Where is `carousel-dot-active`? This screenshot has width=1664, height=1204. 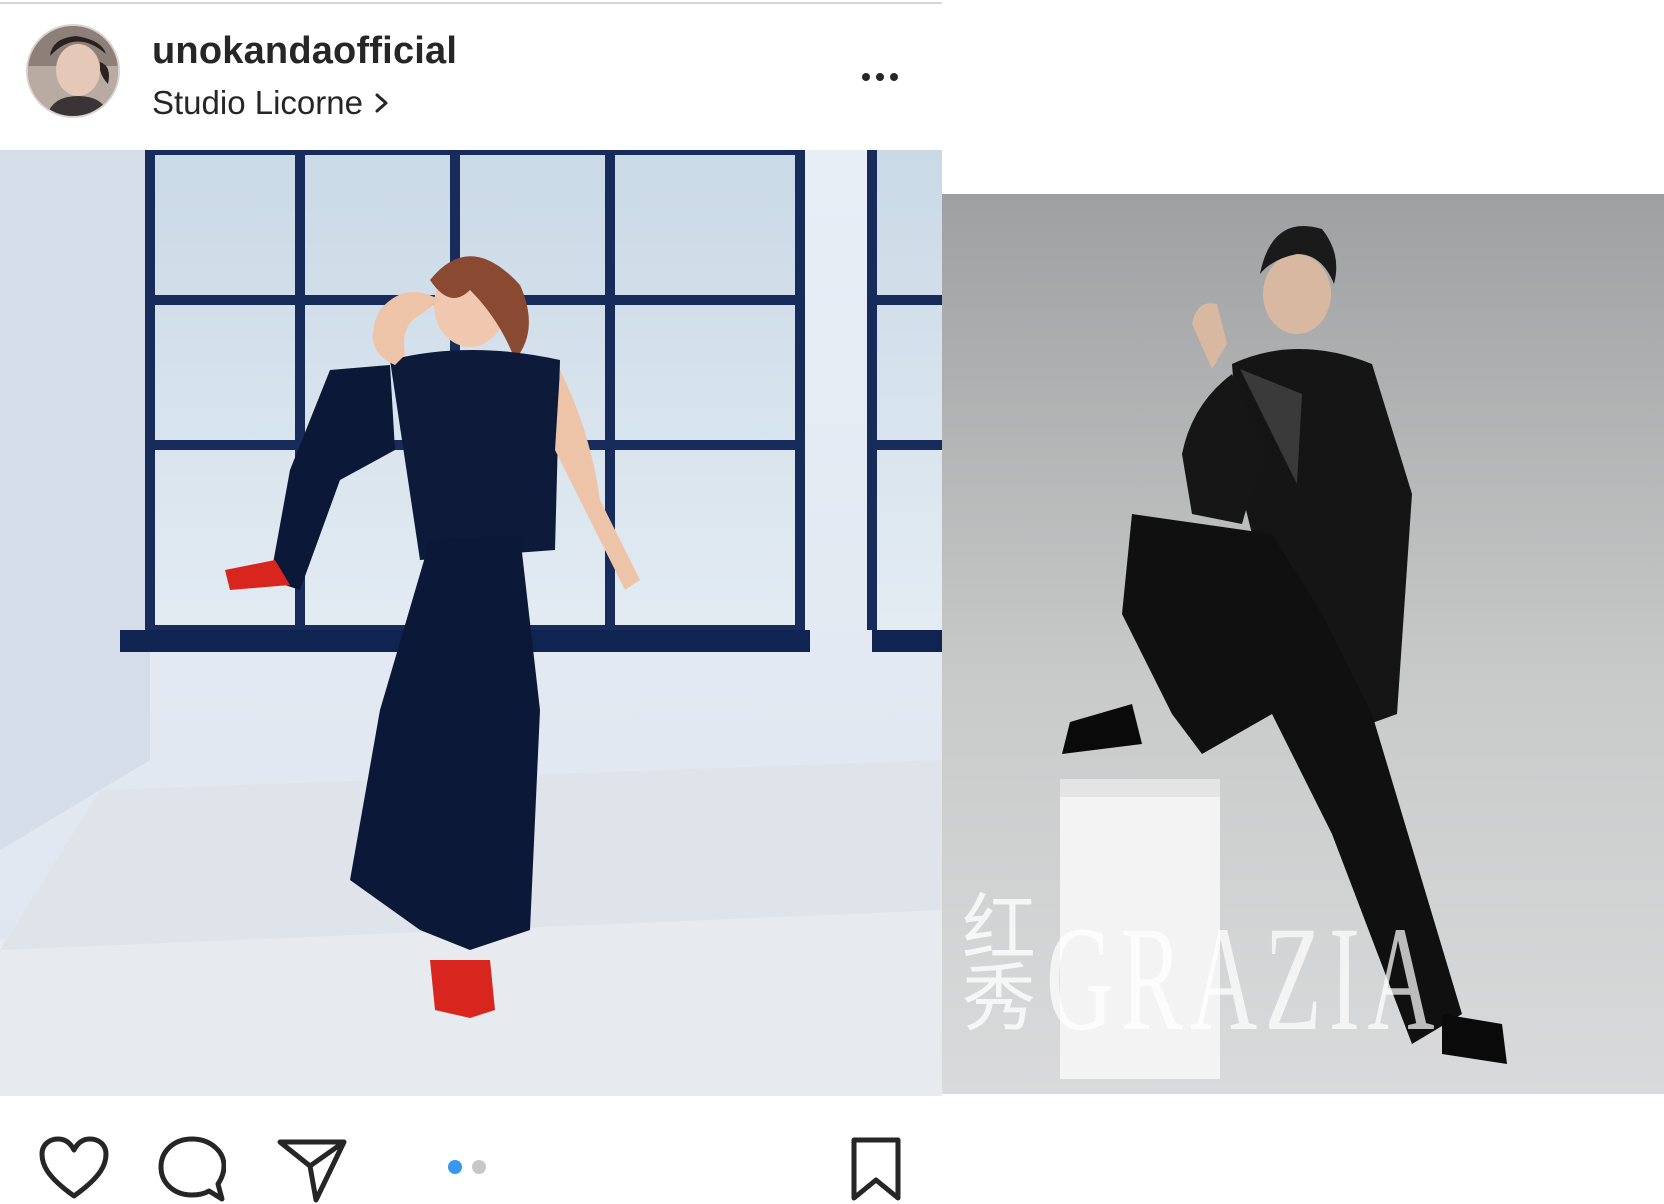
carousel-dot-active is located at coordinates (455, 1167).